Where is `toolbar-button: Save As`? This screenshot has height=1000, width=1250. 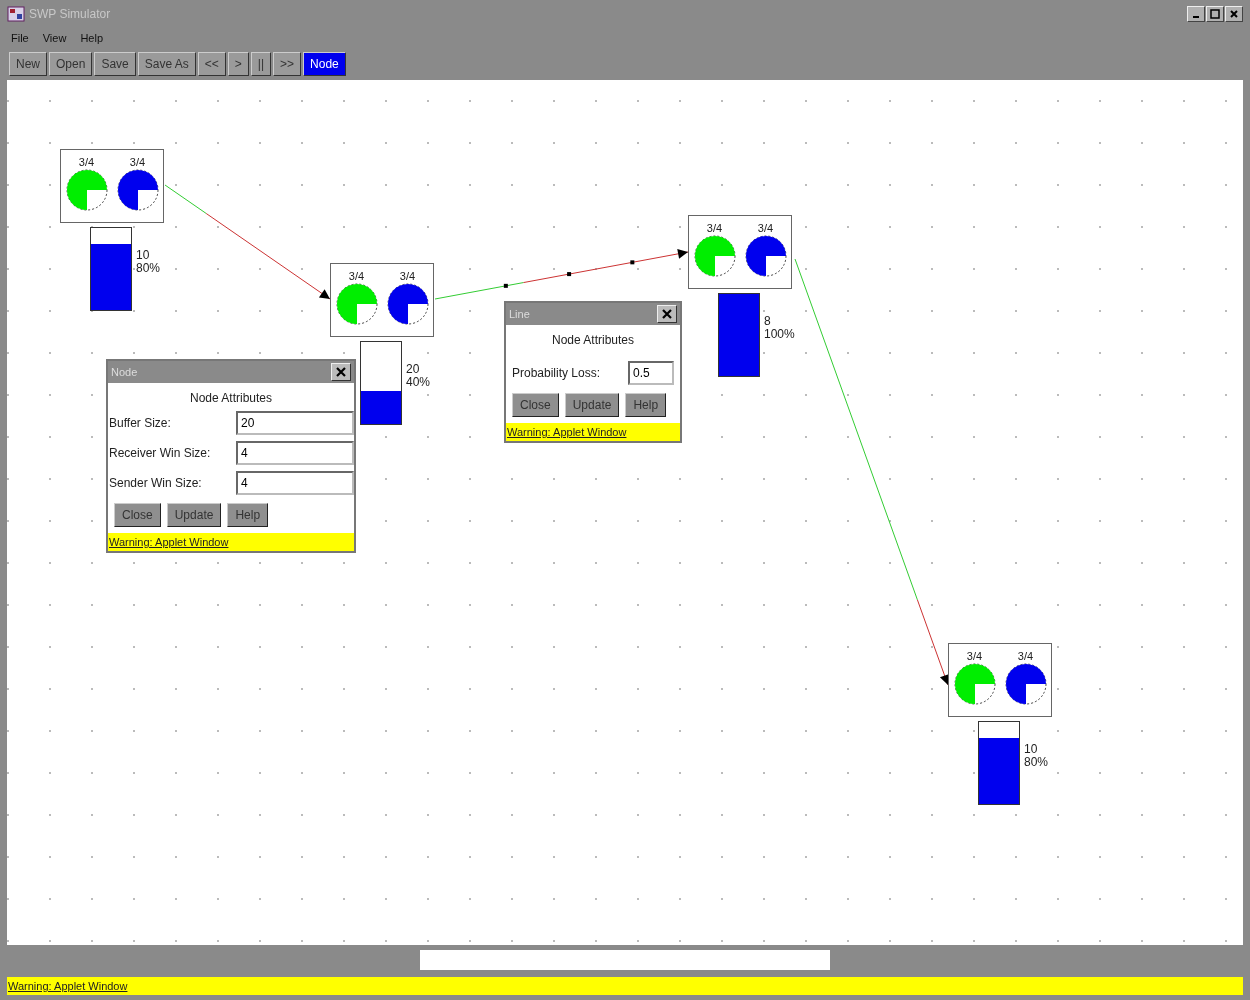 toolbar-button: Save As is located at coordinates (166, 64).